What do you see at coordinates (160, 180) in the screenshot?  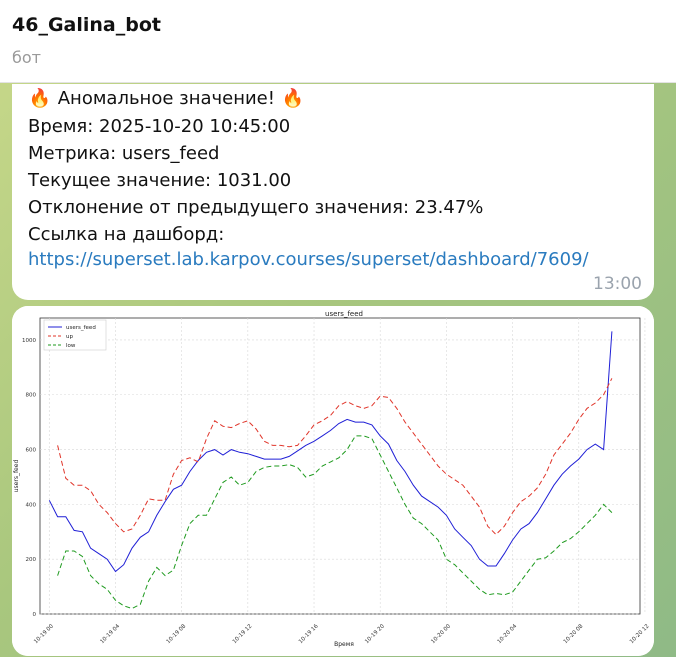 I see `message-current-line: Текущее значение: 1031.00` at bounding box center [160, 180].